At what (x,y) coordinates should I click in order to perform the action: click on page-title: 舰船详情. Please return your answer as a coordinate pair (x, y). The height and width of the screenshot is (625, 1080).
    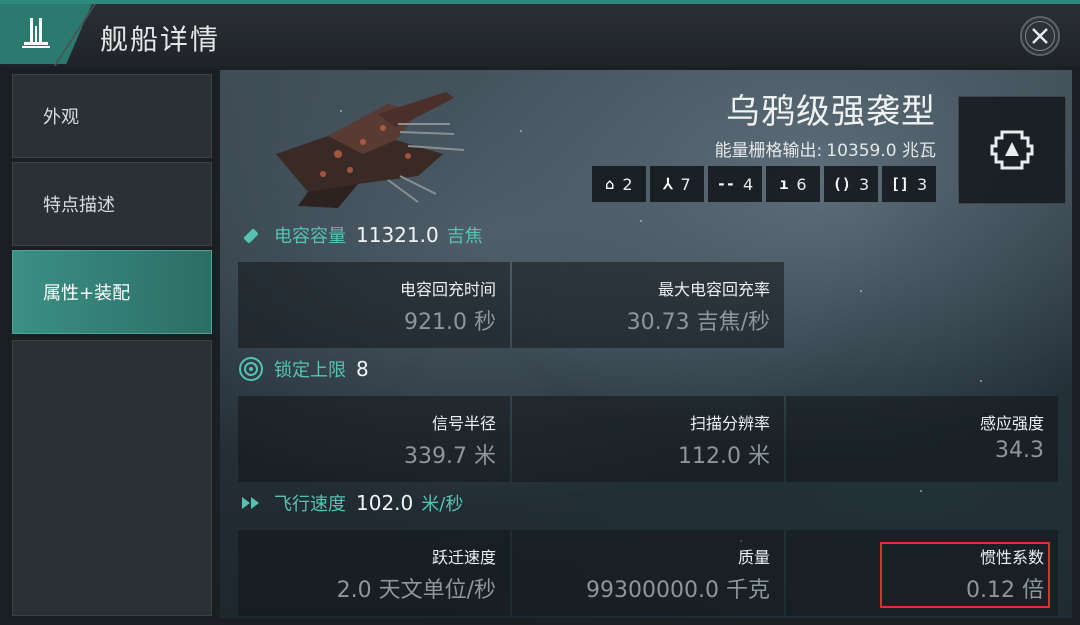
    Looking at the image, I should click on (160, 39).